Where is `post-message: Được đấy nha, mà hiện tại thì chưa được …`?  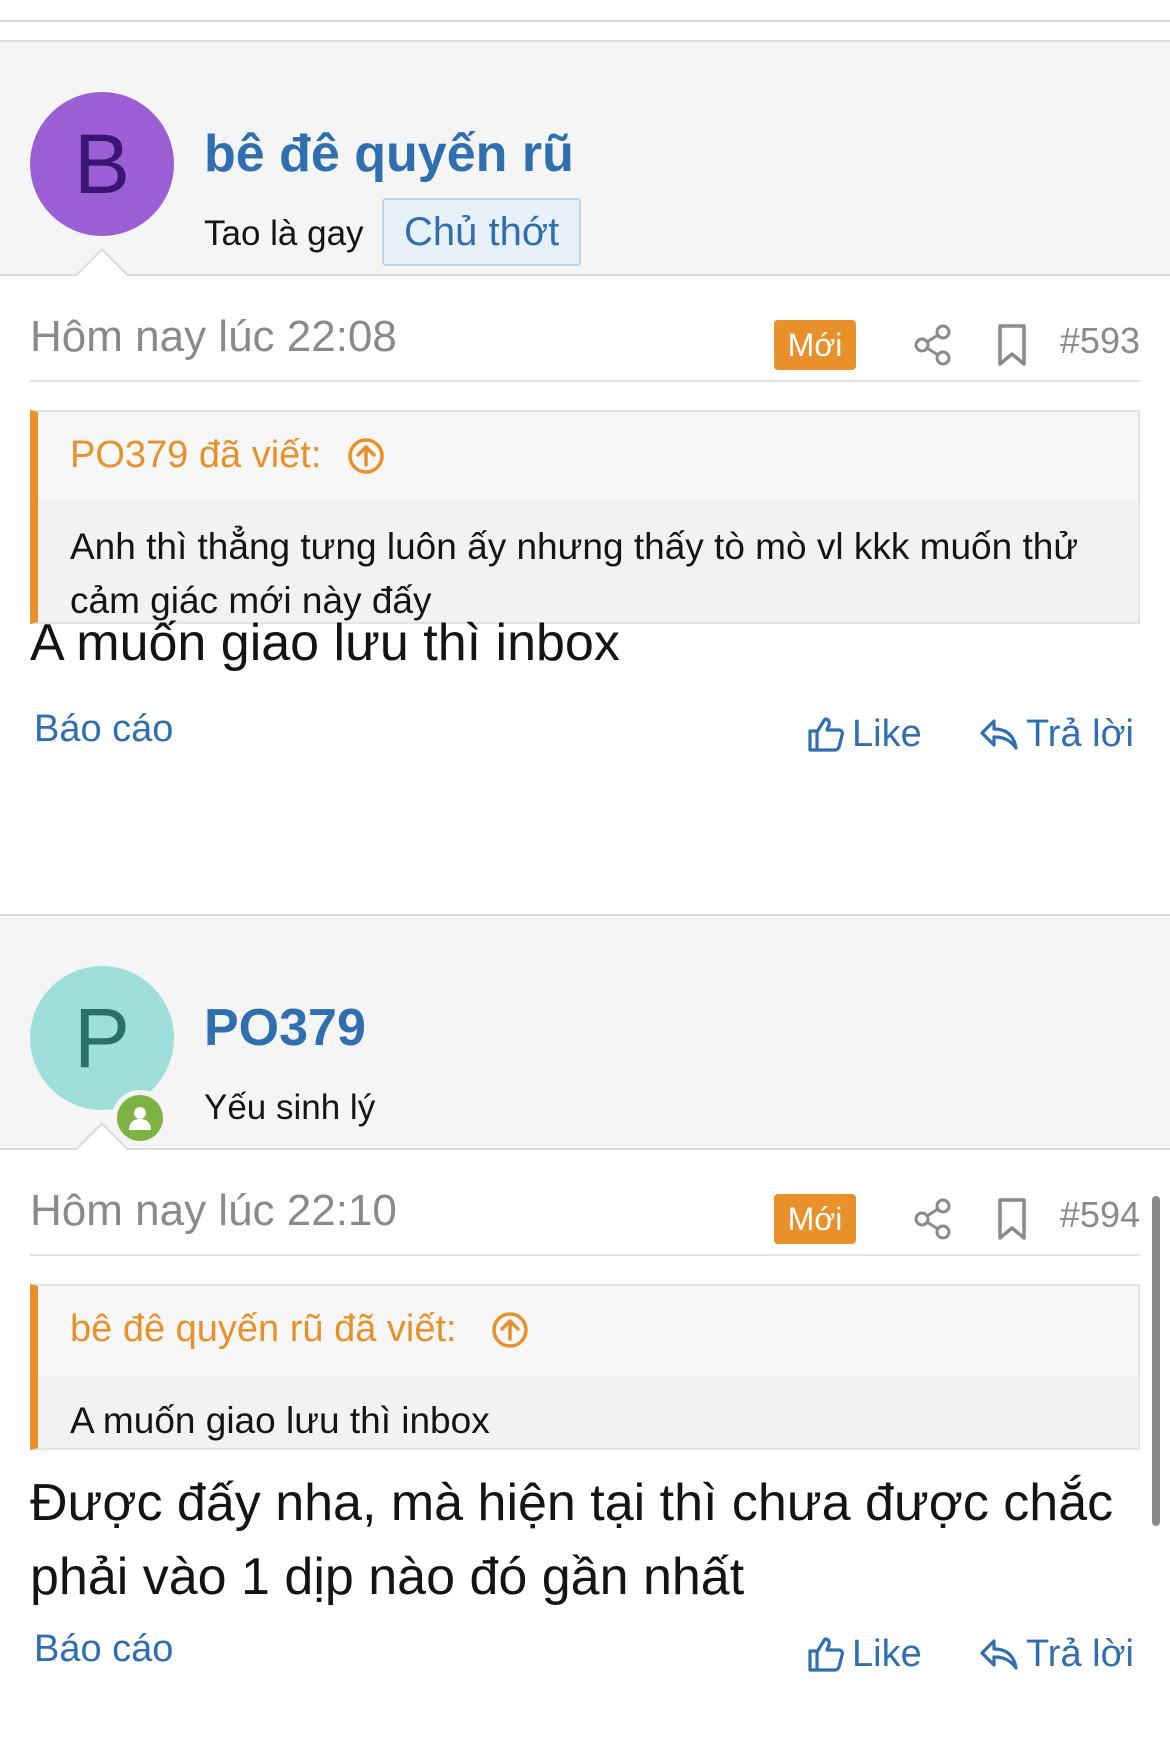 post-message: Được đấy nha, mà hiện tại thì chưa được … is located at coordinates (572, 1540).